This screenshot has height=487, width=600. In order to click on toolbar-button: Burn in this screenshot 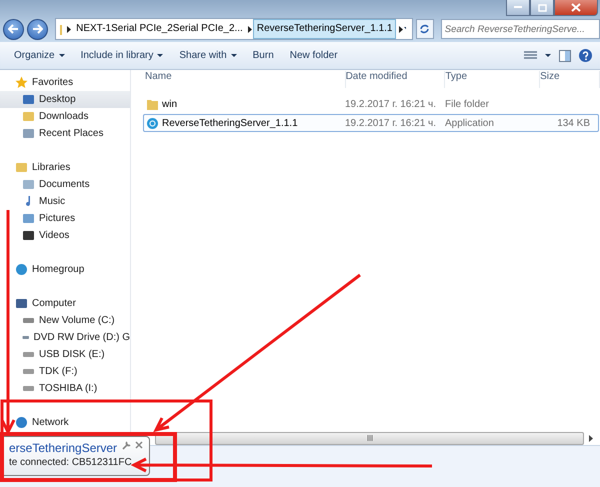, I will do `click(263, 55)`.